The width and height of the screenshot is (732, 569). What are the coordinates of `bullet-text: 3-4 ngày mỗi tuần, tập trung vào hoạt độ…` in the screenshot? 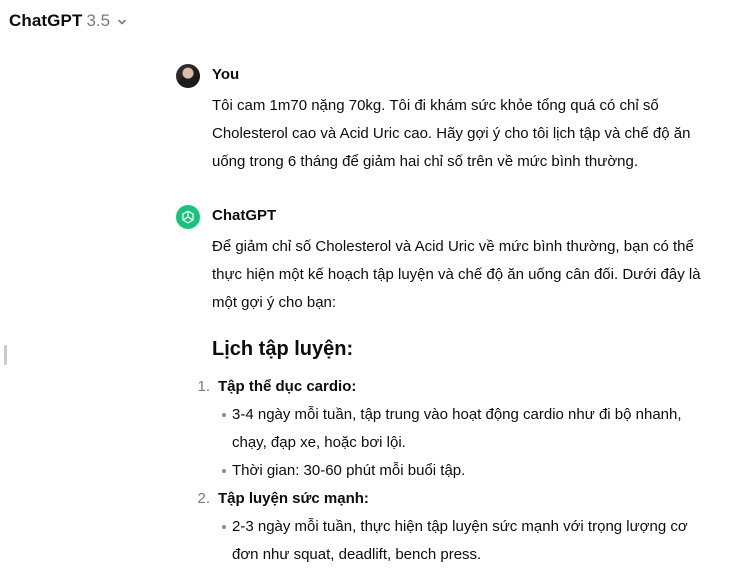 It's located at (457, 428).